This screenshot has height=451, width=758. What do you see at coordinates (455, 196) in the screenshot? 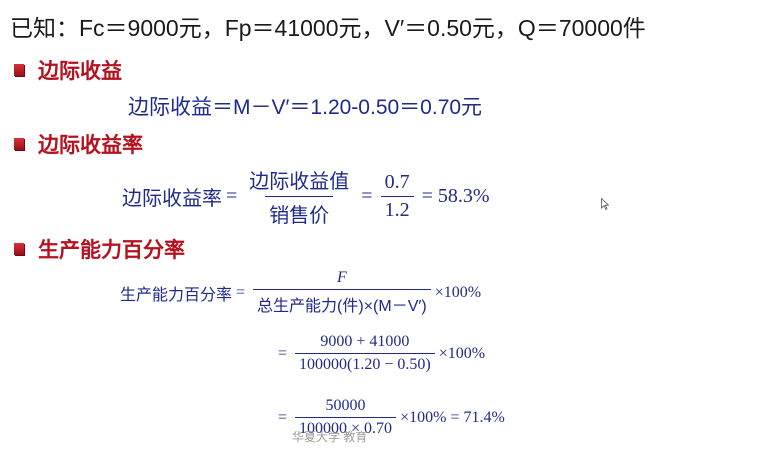
I see `formula-result: = 58.3%` at bounding box center [455, 196].